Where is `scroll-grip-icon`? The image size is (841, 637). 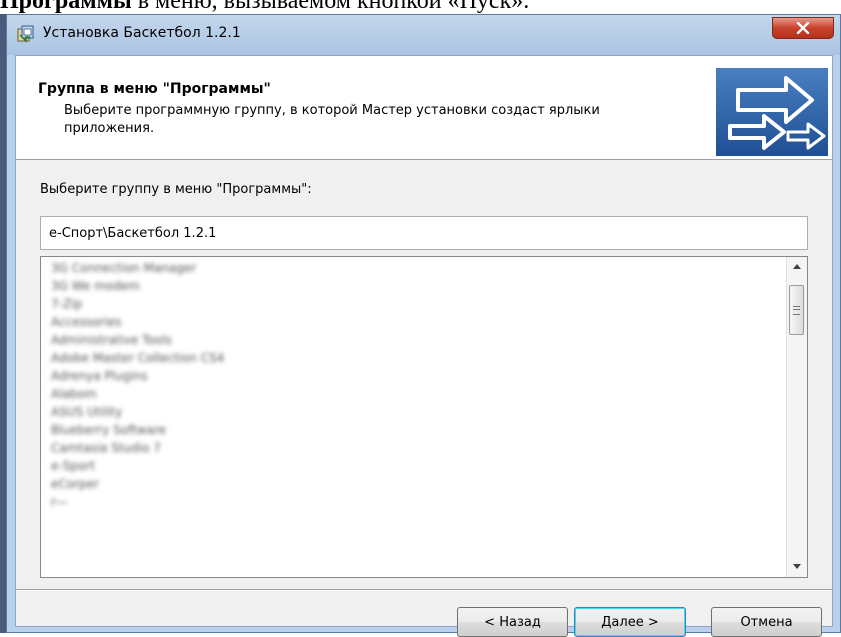
scroll-grip-icon is located at coordinates (796, 310).